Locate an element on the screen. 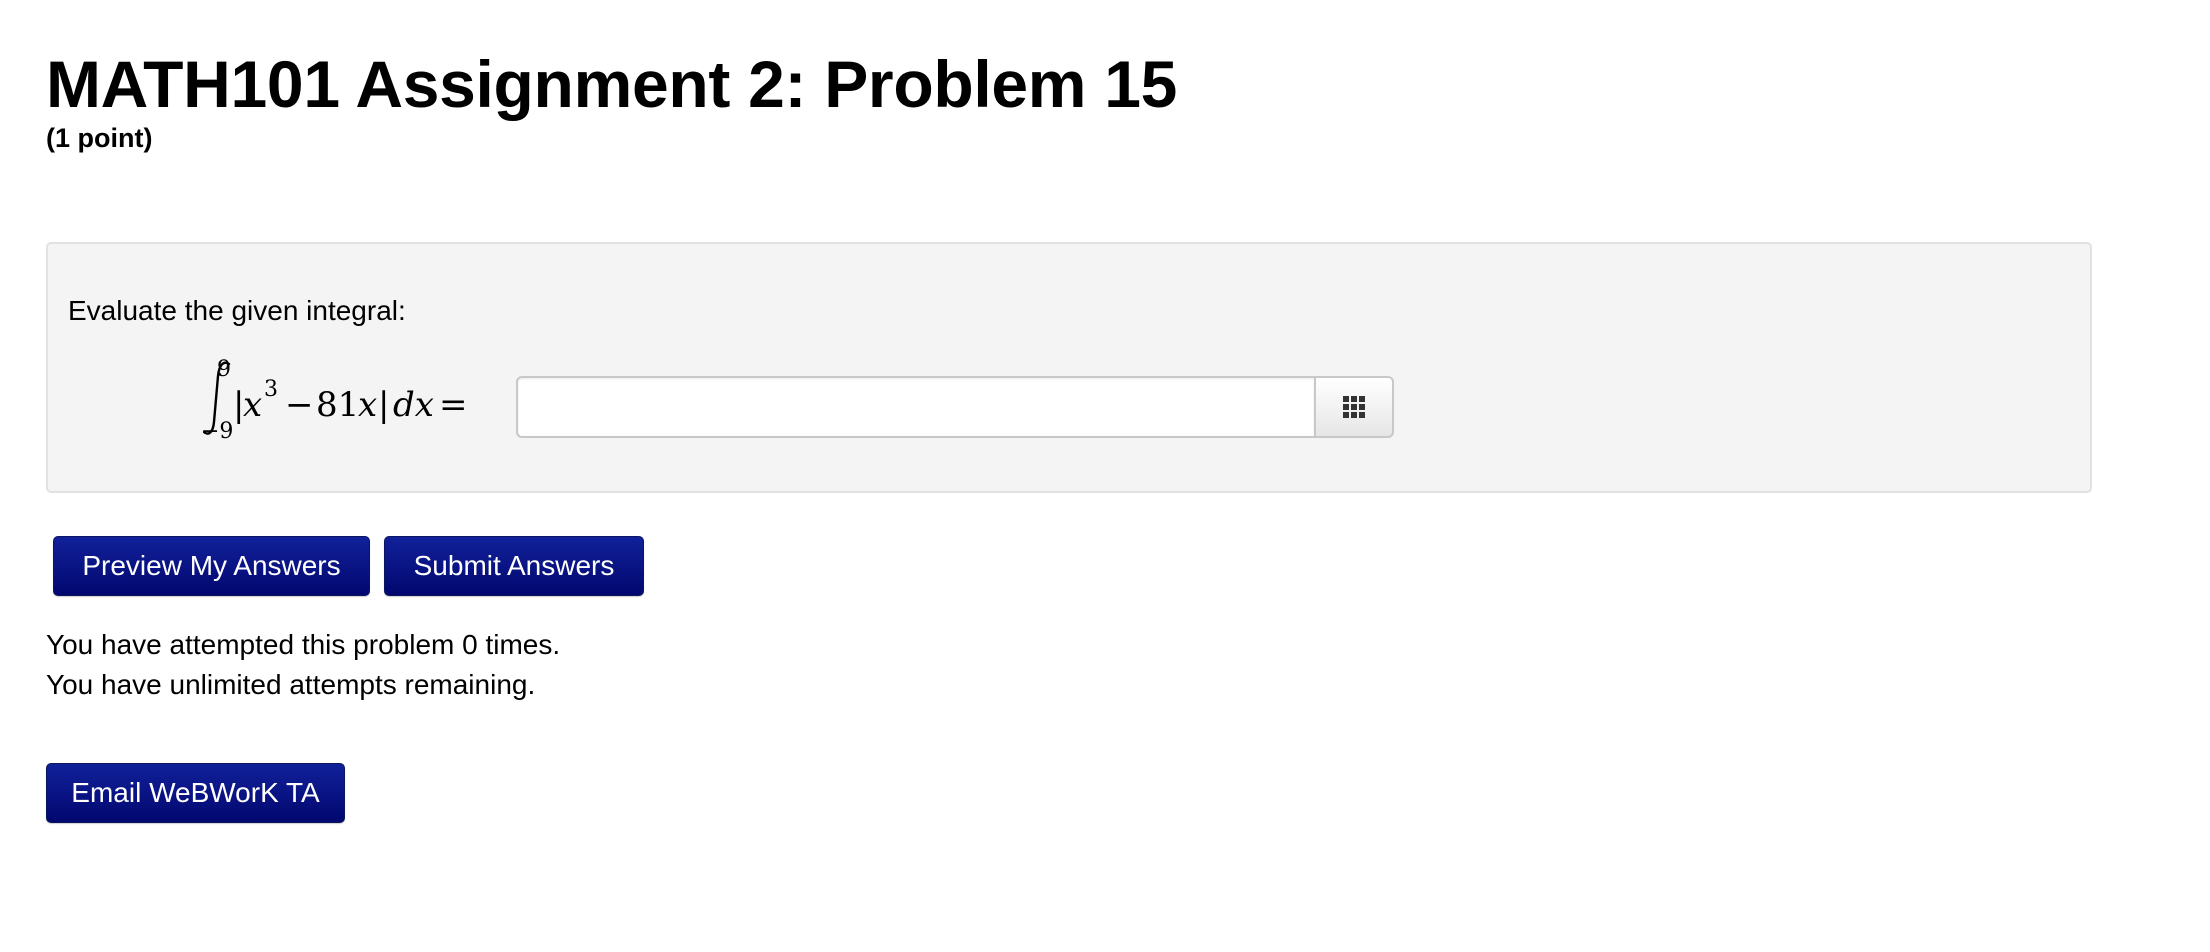  integral-formula: 9 −9 | x 3 − 81 x | dx = is located at coordinates (335, 399).